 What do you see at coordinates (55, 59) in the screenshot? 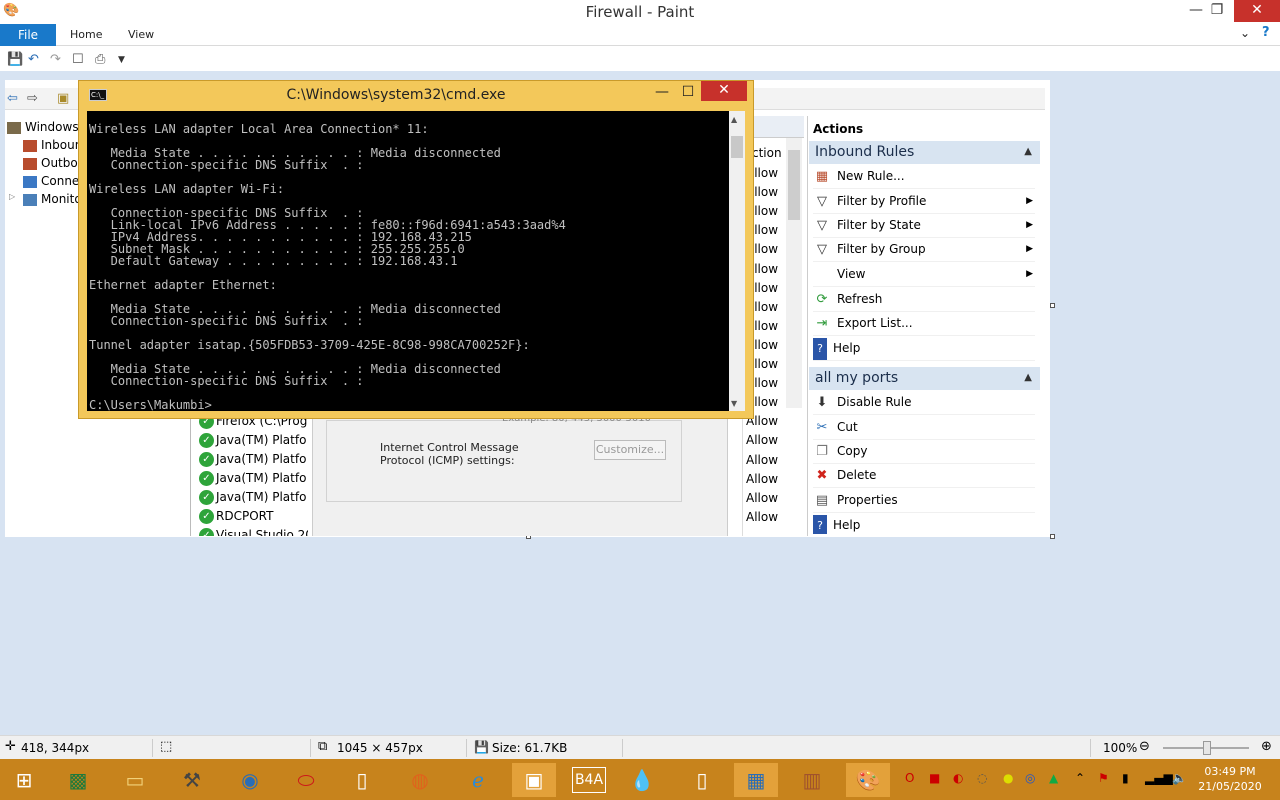
I see `redo-icon: ↷` at bounding box center [55, 59].